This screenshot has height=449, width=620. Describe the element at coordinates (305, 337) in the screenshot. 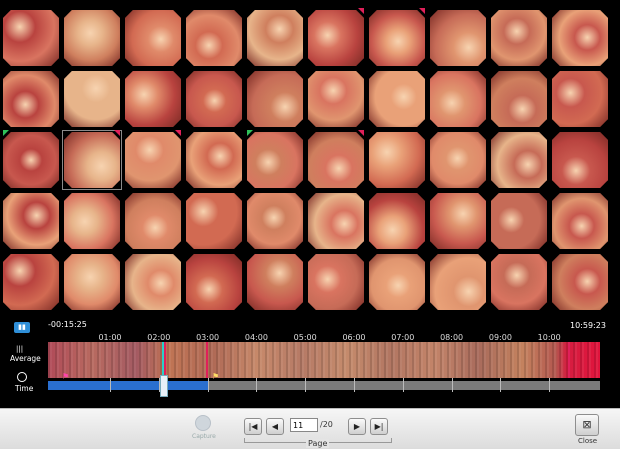

I see `timeline-tick-label: 05:00` at that location.